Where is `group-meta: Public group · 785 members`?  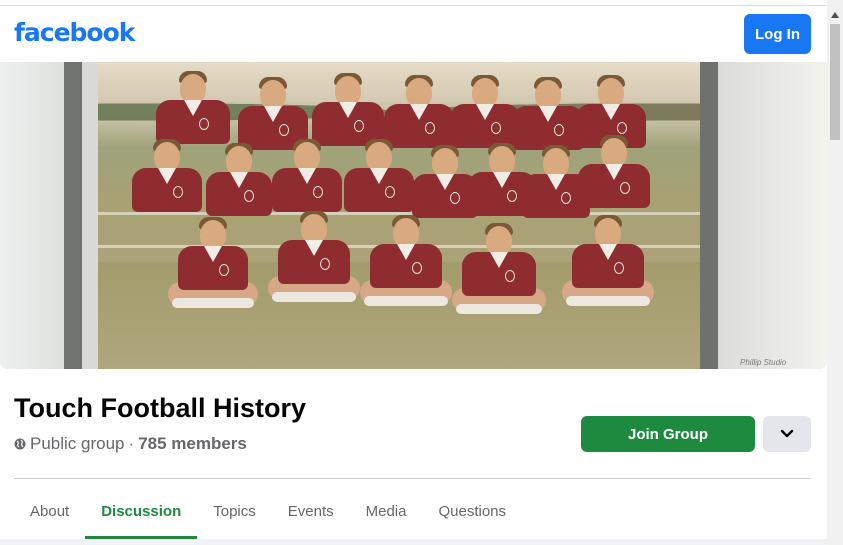
group-meta: Public group · 785 members is located at coordinates (130, 444).